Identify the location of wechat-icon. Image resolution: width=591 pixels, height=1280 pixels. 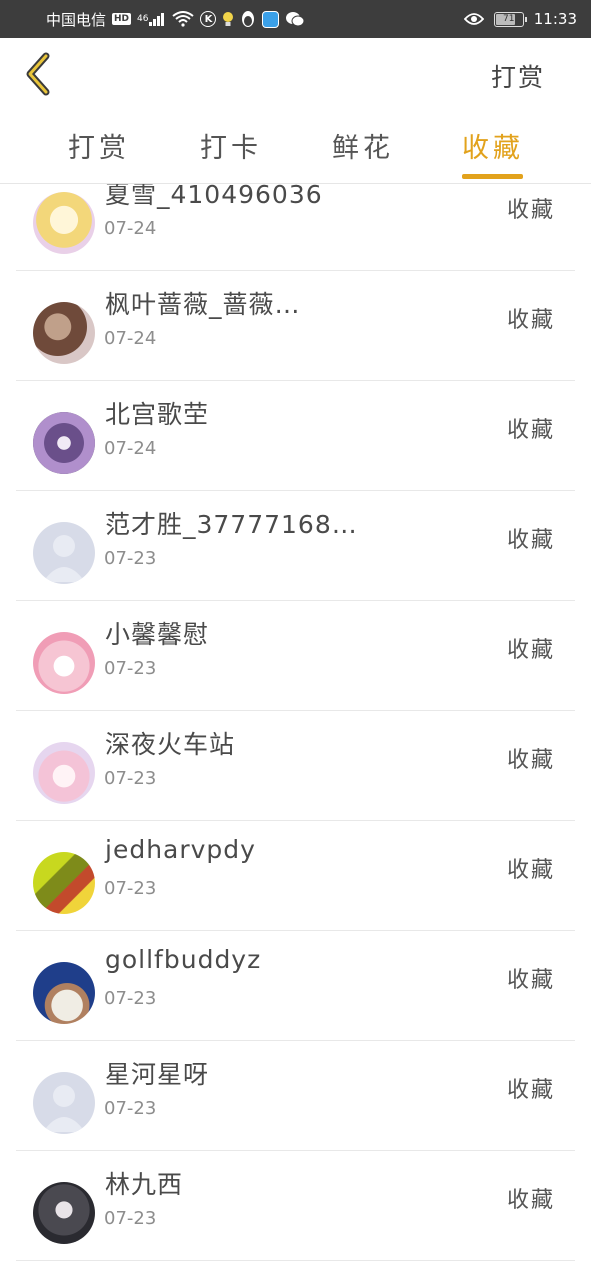
(295, 19).